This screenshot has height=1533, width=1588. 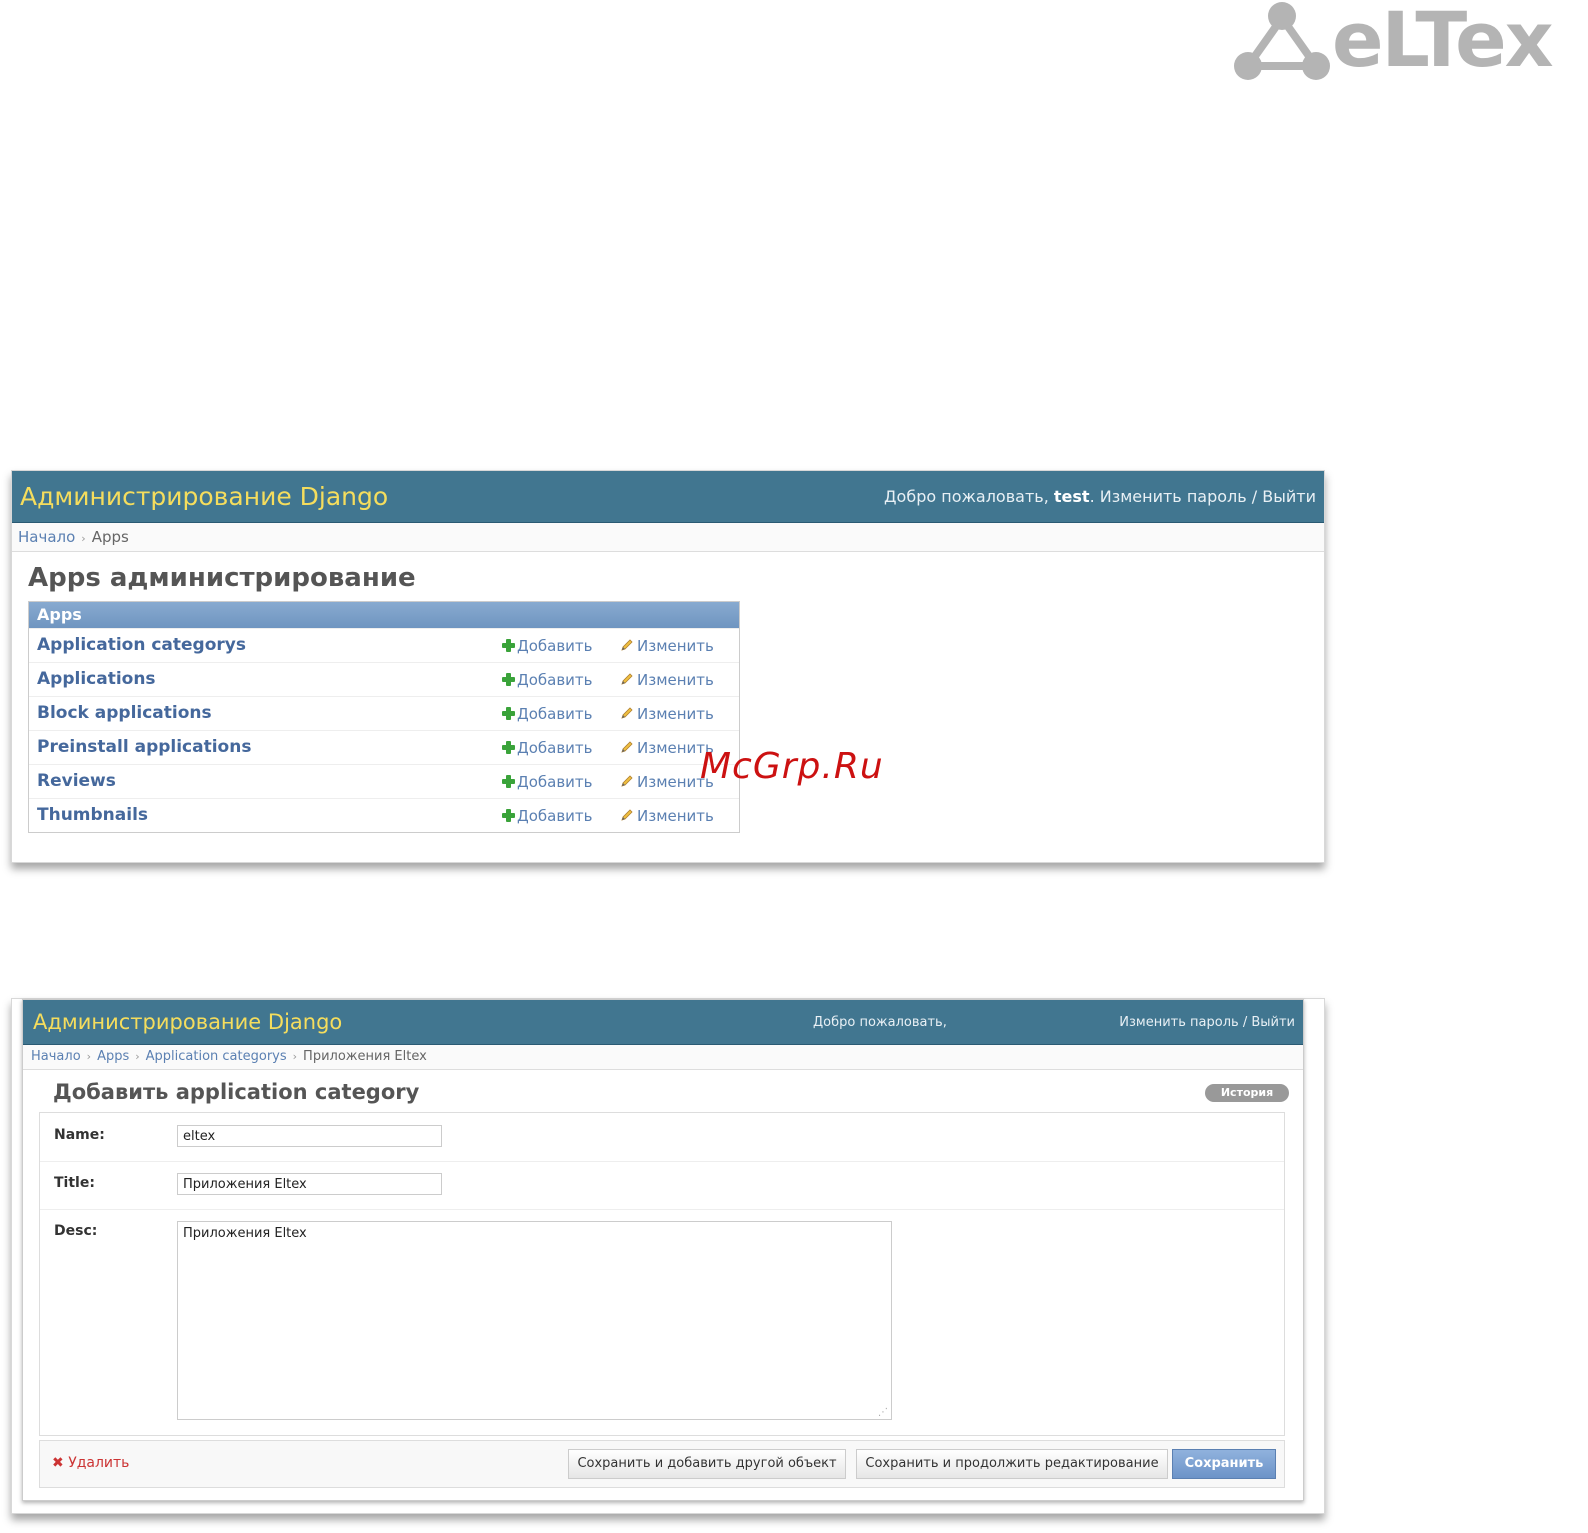 I want to click on save-button: Сохранить, so click(x=1224, y=1464).